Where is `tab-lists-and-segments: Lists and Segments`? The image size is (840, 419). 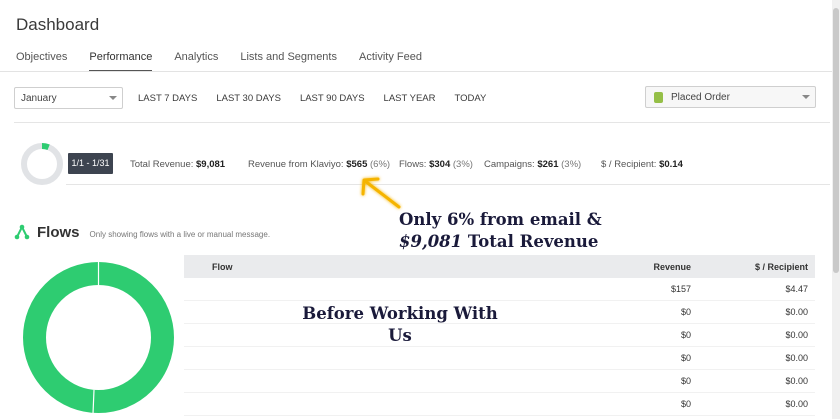 tab-lists-and-segments: Lists and Segments is located at coordinates (288, 60).